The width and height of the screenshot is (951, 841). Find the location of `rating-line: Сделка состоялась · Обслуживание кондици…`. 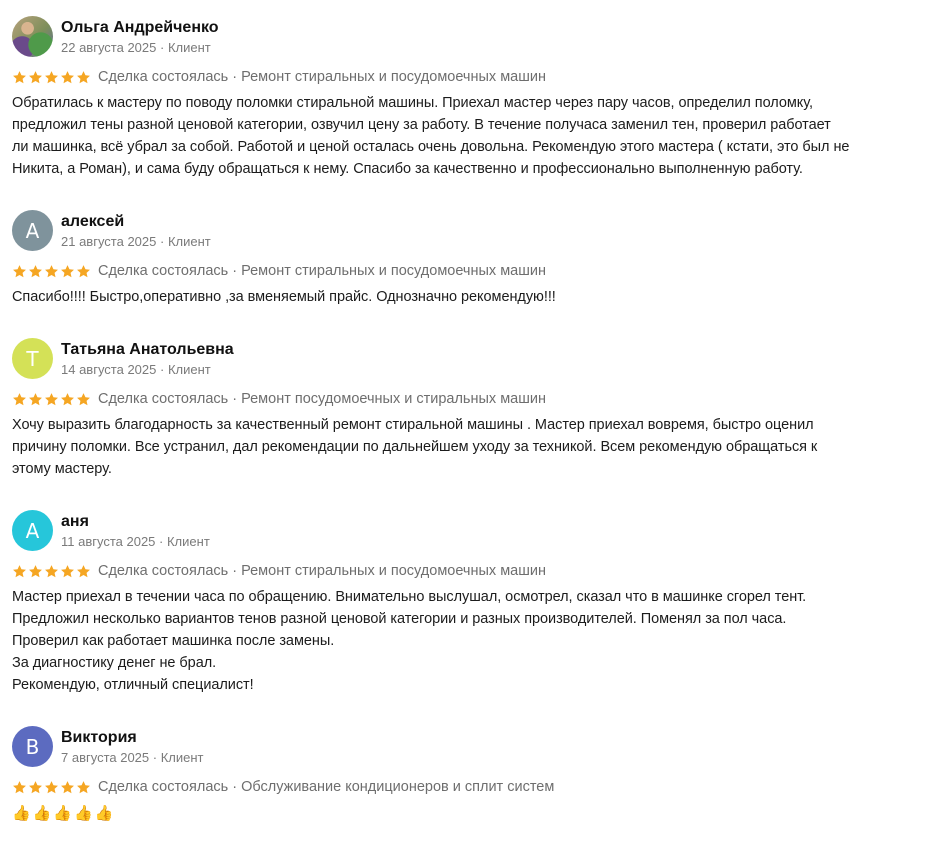

rating-line: Сделка состоялась · Обслуживание кондици… is located at coordinates (472, 787).